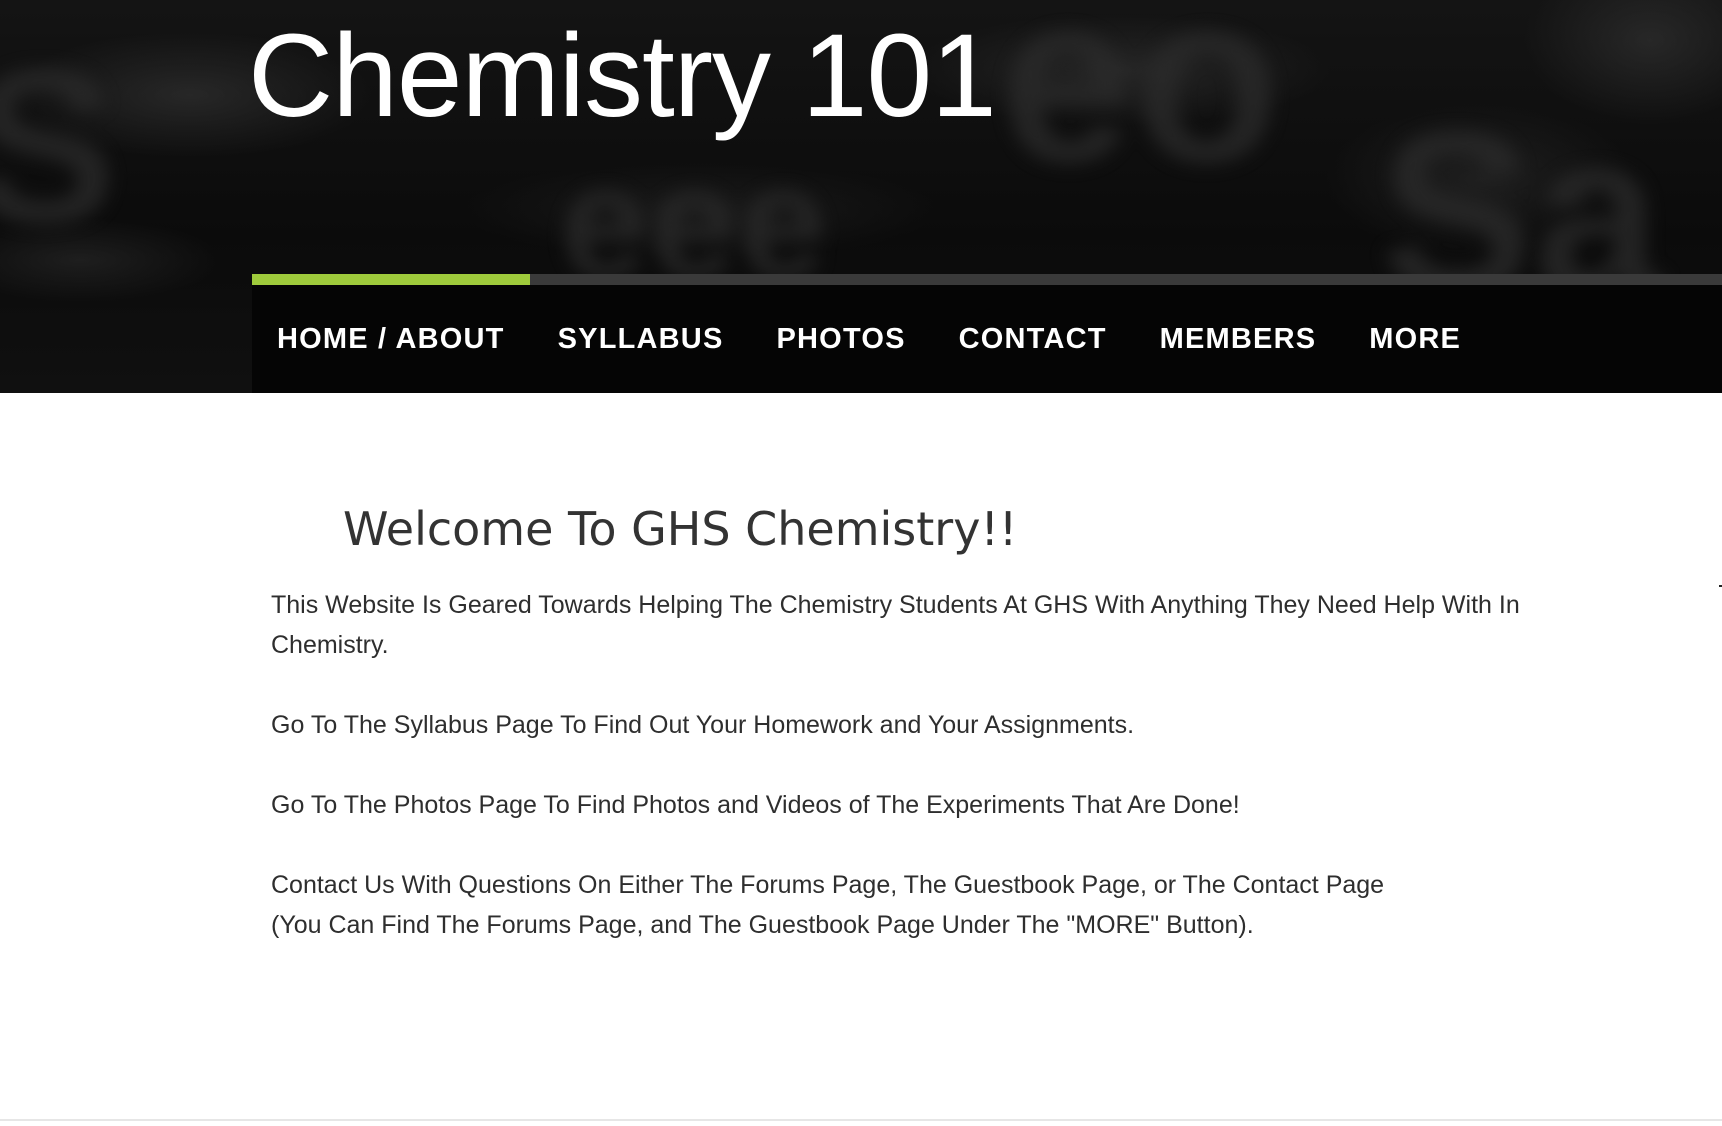 This screenshot has height=1126, width=1722. Describe the element at coordinates (58, 146) in the screenshot. I see `header-background-texture: S` at that location.